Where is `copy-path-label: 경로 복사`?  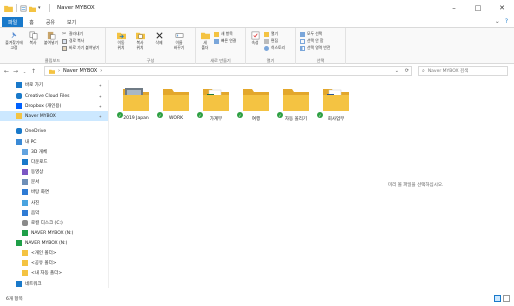 copy-path-label: 경로 복사 is located at coordinates (77, 40).